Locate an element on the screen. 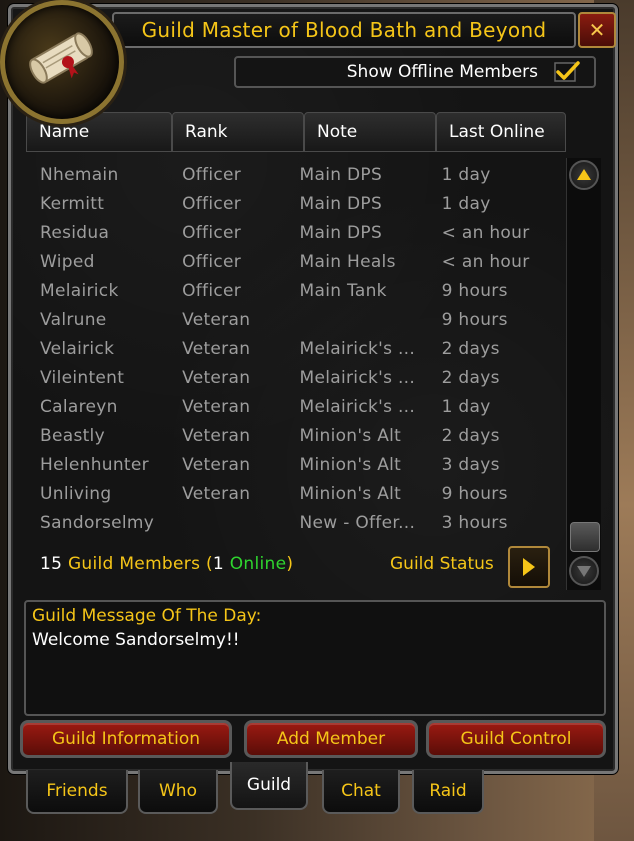 Image resolution: width=634 pixels, height=841 pixels. open-paren: ( is located at coordinates (209, 564).